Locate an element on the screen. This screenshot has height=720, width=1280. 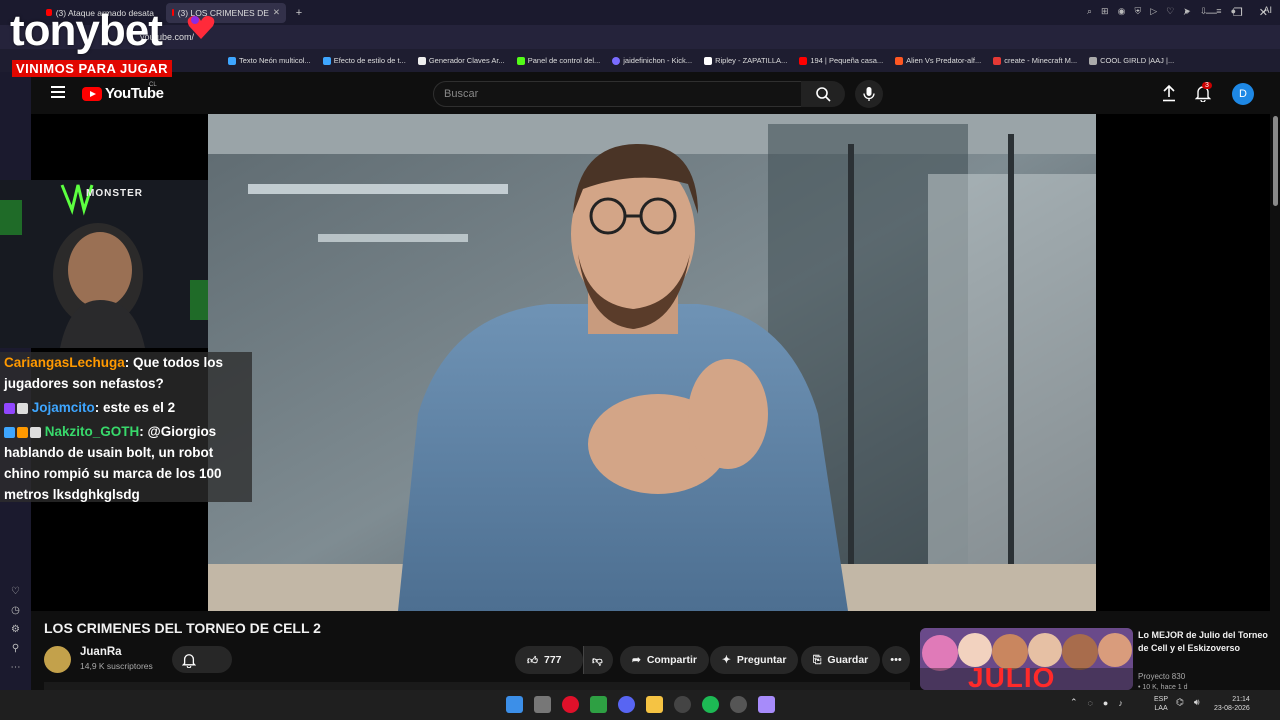
close-tab-icon: ✕ is located at coordinates (276, 12).